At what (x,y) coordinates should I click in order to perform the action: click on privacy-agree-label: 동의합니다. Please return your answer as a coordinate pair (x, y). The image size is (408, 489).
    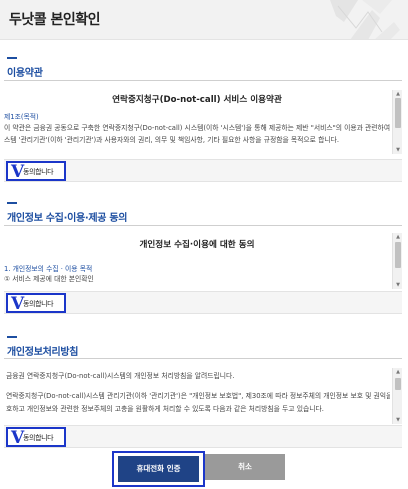
    Looking at the image, I should click on (38, 304).